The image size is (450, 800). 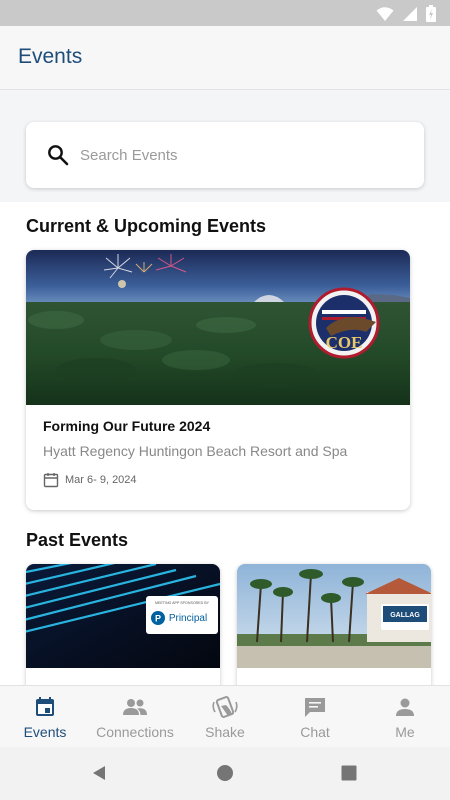 I want to click on search-icon, so click(x=58, y=155).